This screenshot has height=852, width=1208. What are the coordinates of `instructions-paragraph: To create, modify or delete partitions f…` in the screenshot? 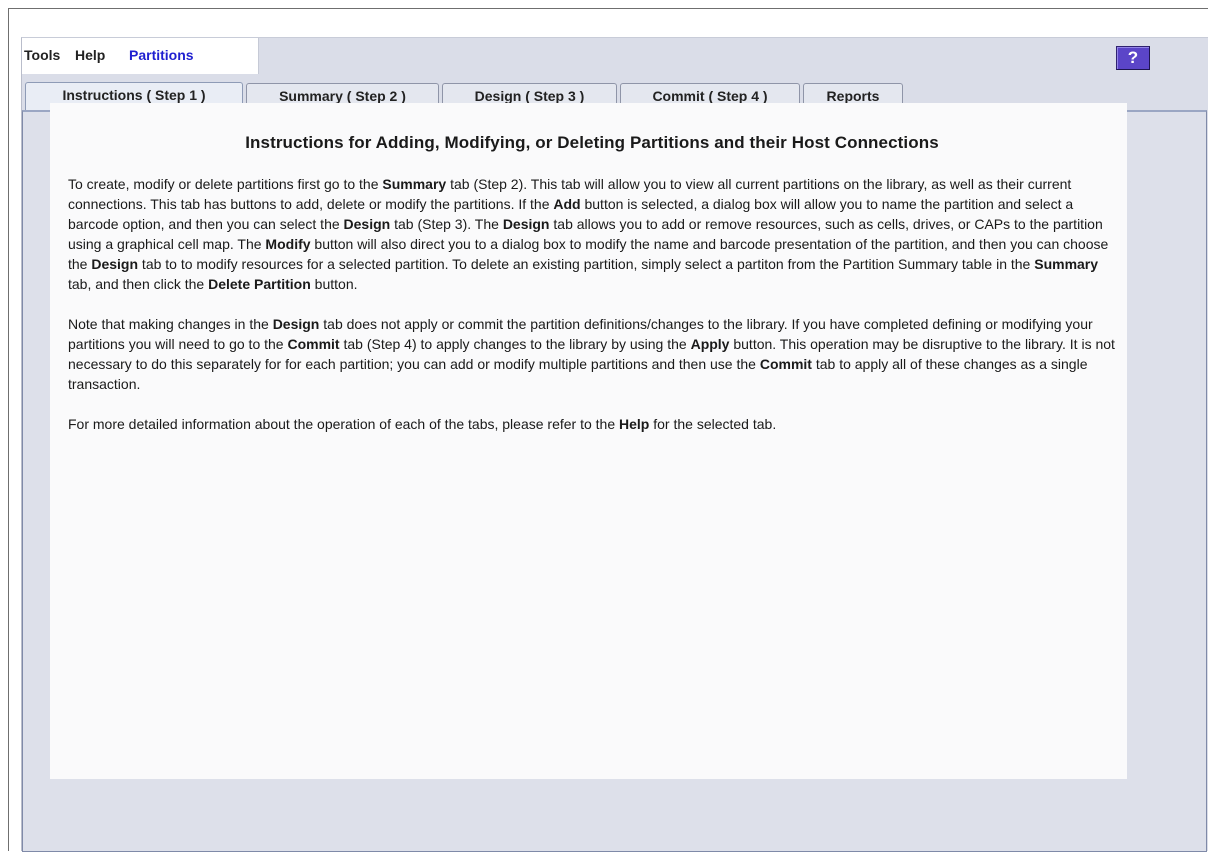 It's located at (592, 234).